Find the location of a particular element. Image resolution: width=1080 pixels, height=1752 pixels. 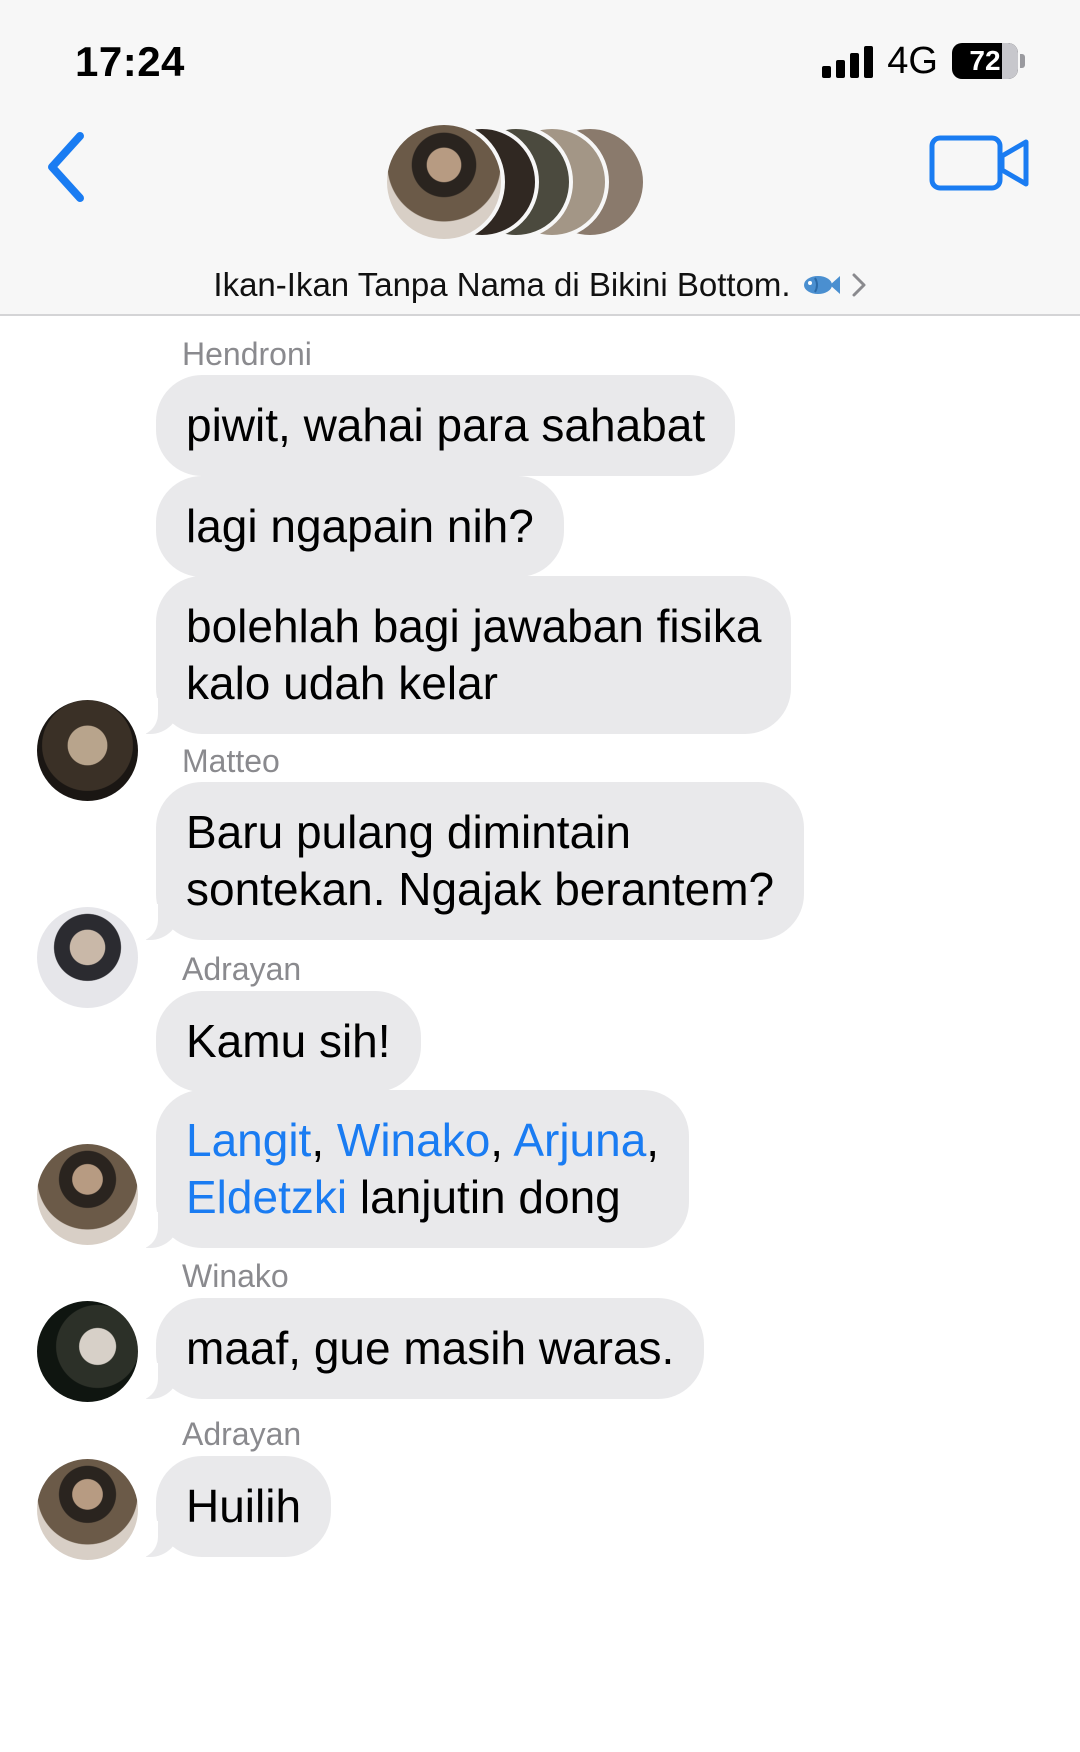

message-bubble: maaf, gue masih waras. is located at coordinates (419, 1349).